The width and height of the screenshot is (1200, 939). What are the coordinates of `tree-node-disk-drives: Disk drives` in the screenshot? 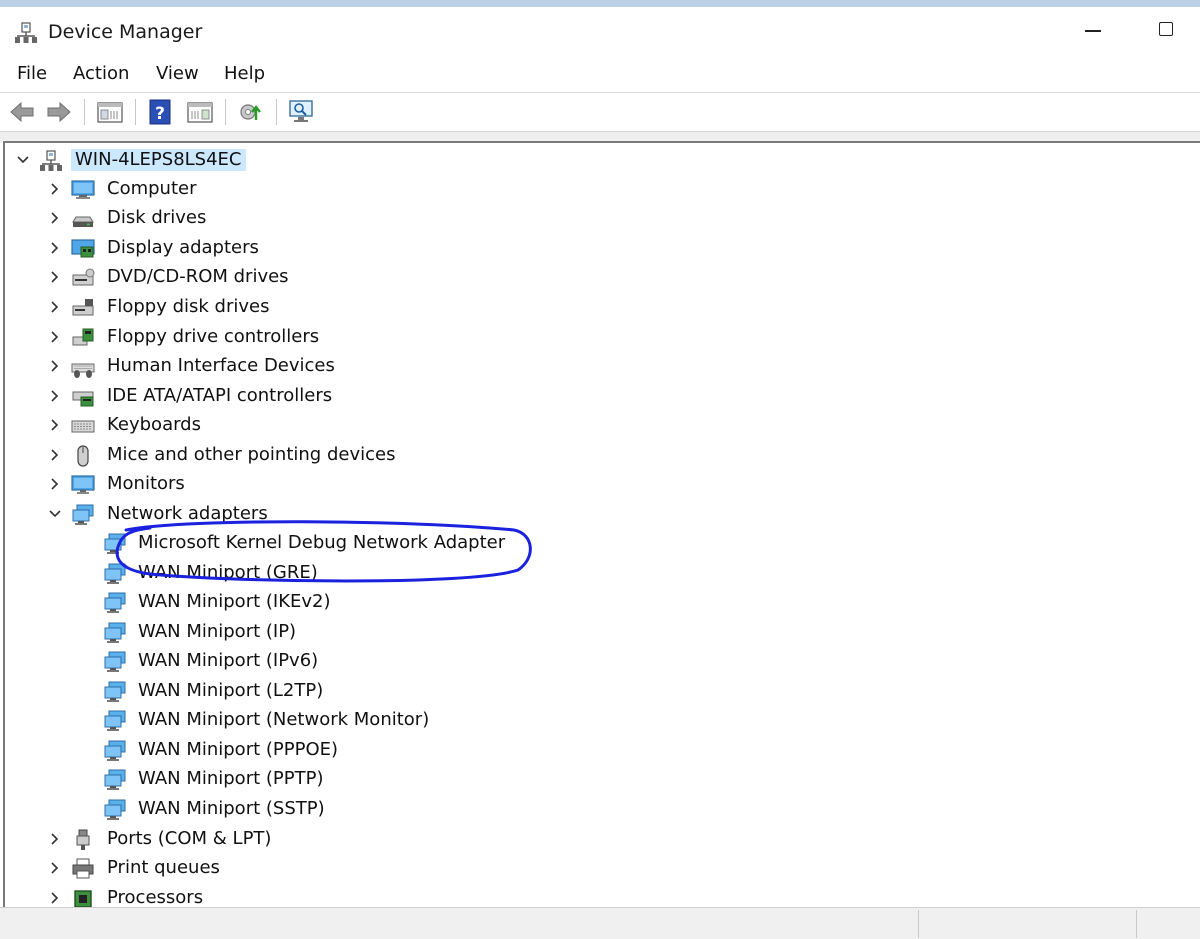 It's located at (600, 218).